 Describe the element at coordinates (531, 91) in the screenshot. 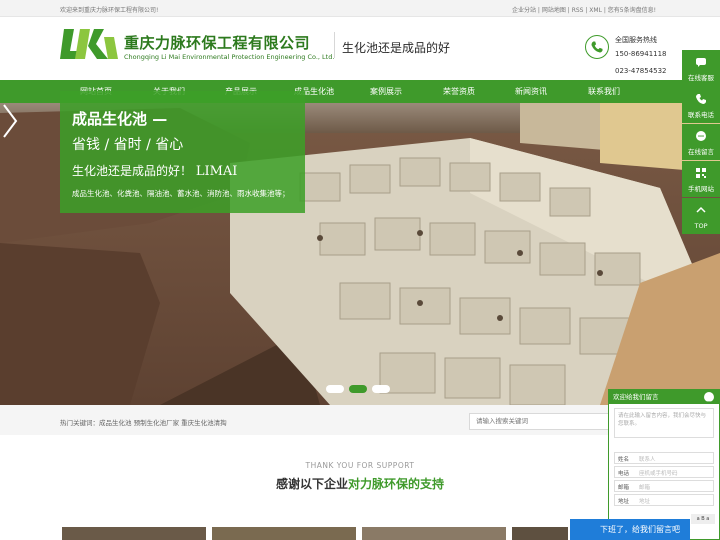

I see `nav-news: 新闻资讯` at that location.